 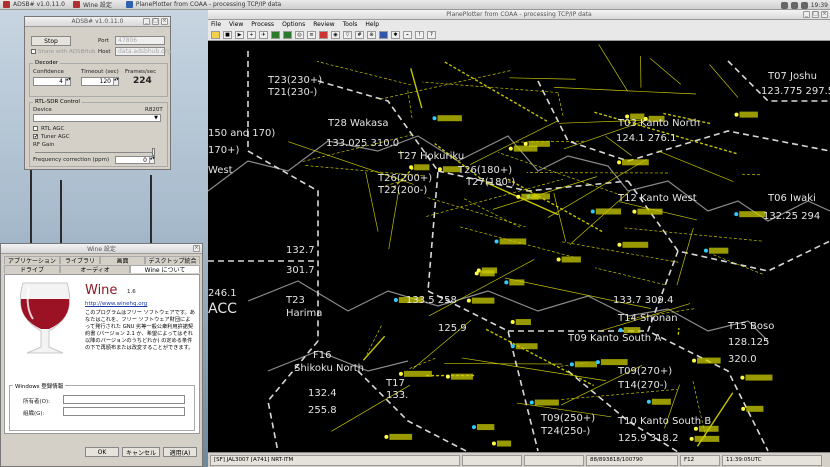 What do you see at coordinates (295, 300) in the screenshot?
I see `sector-label: T23` at bounding box center [295, 300].